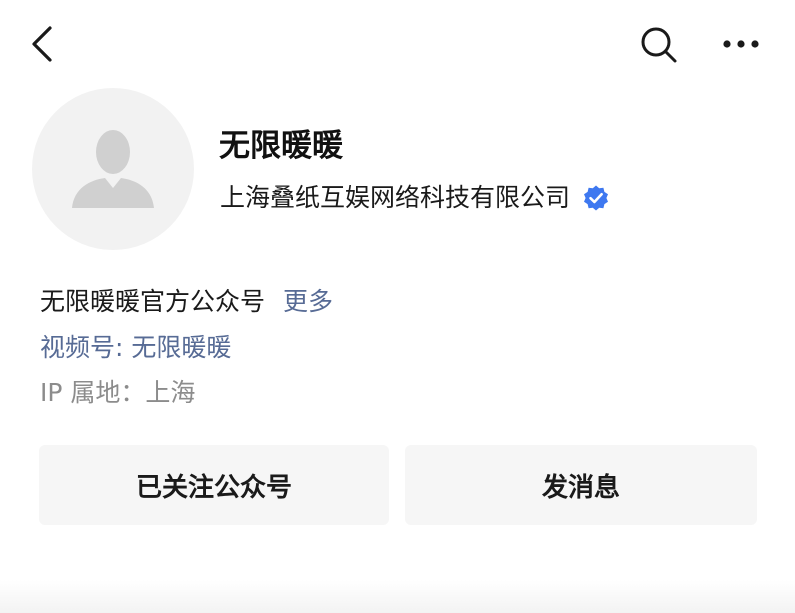 The image size is (795, 613). I want to click on more-link: 更多, so click(308, 301).